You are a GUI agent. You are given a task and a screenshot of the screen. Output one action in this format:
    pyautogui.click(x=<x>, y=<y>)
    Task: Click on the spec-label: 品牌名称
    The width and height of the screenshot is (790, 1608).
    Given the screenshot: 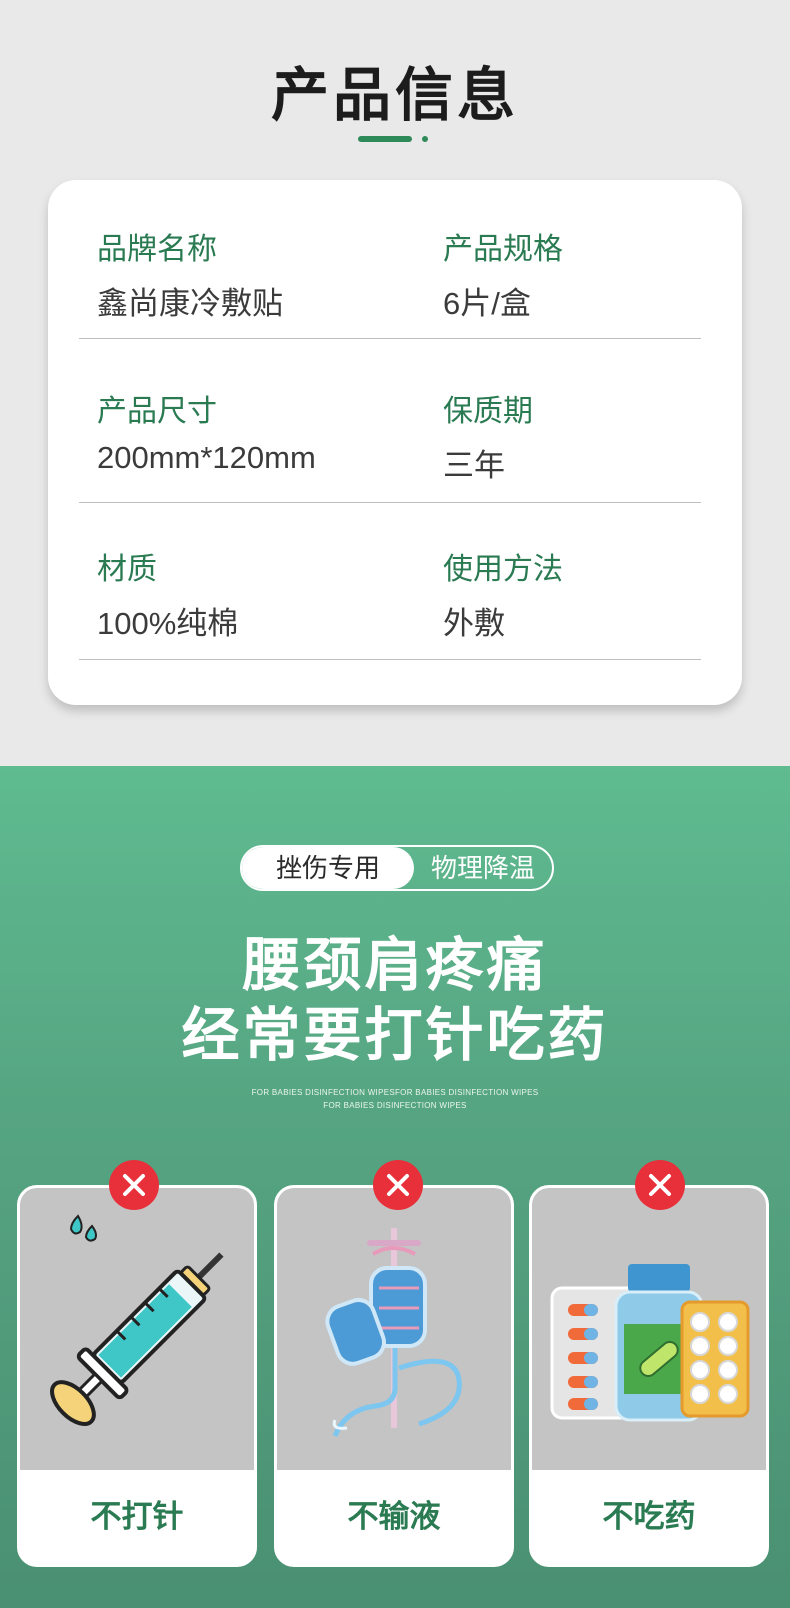 What is the action you would take?
    pyautogui.click(x=157, y=249)
    